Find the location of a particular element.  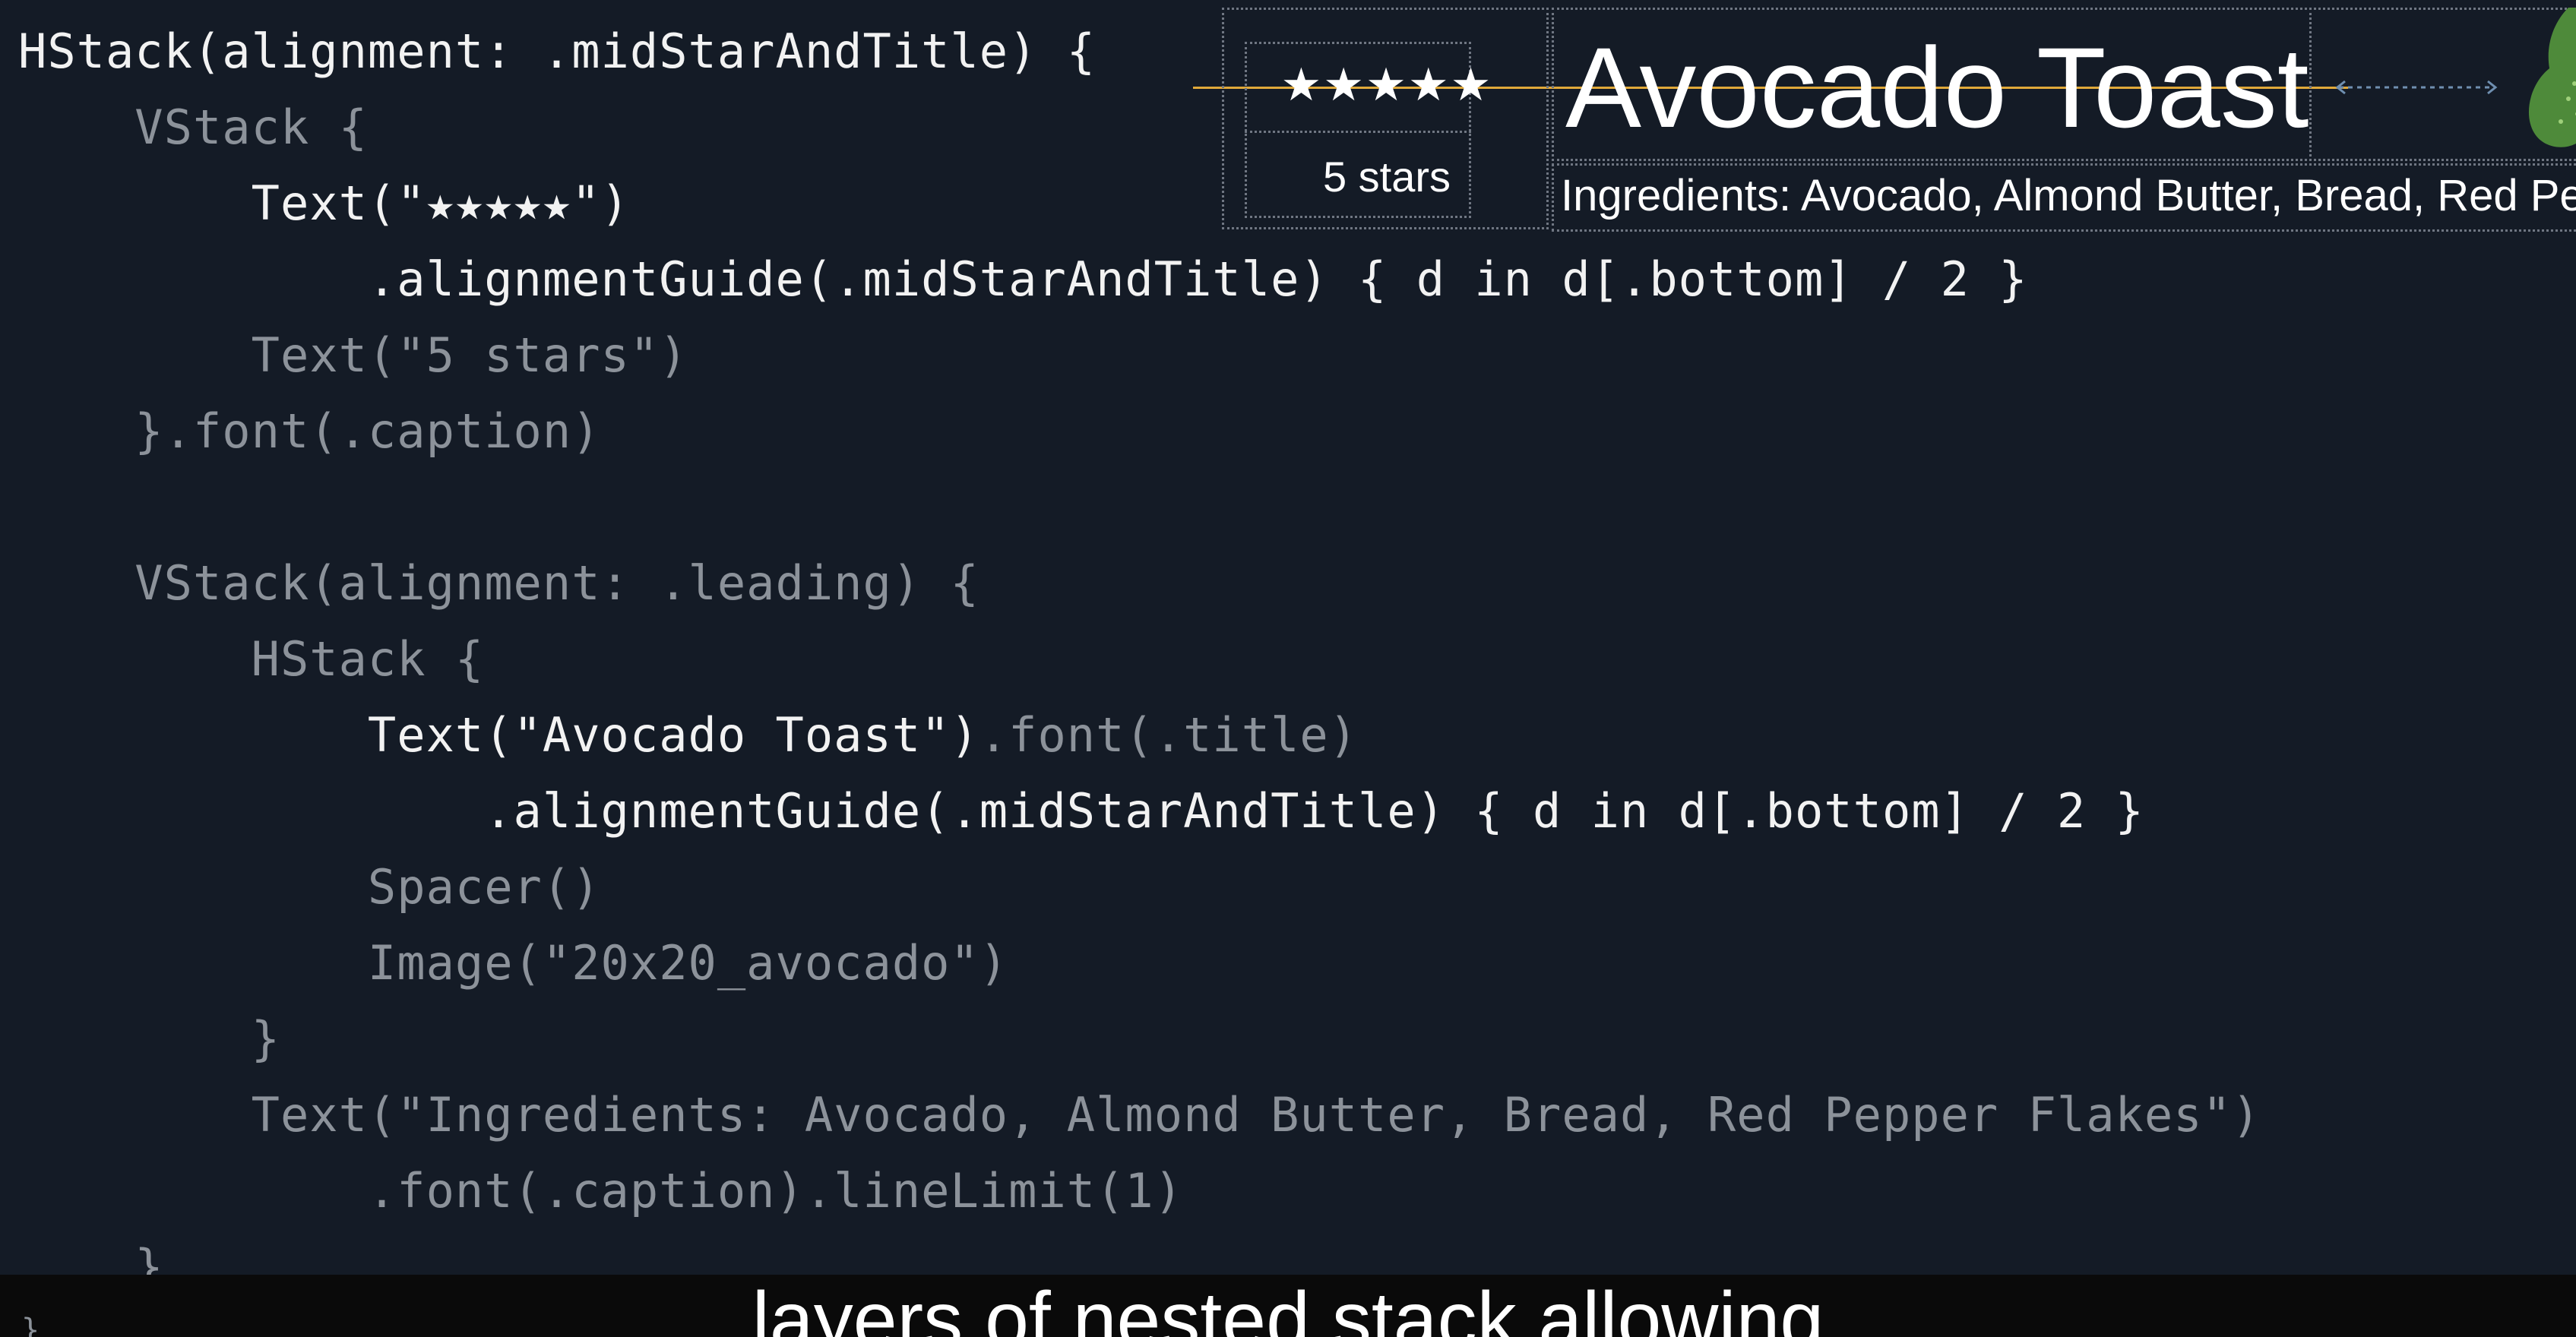

code-token: HStack(alignment: .midStarAndTitle) { is located at coordinates (557, 51).